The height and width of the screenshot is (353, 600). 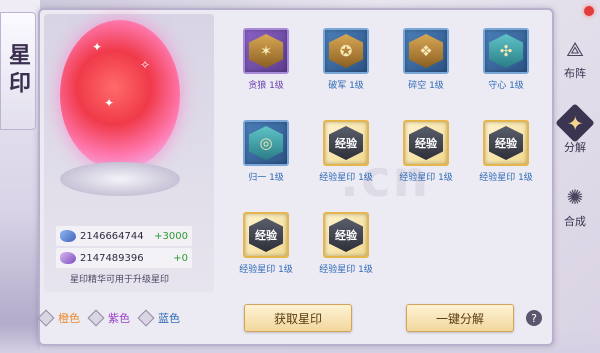 I want to click on seal-slot: ✣, so click(x=506, y=51).